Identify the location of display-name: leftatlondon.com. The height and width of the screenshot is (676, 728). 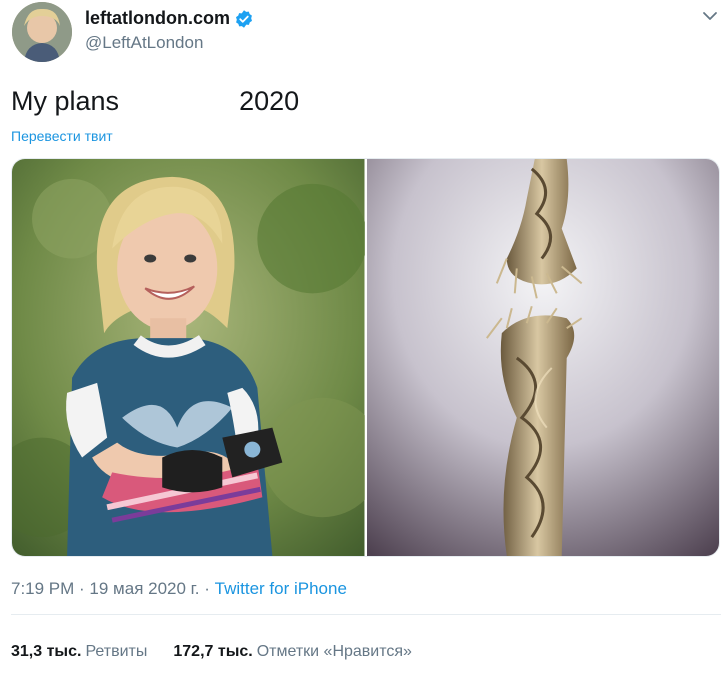
(157, 18).